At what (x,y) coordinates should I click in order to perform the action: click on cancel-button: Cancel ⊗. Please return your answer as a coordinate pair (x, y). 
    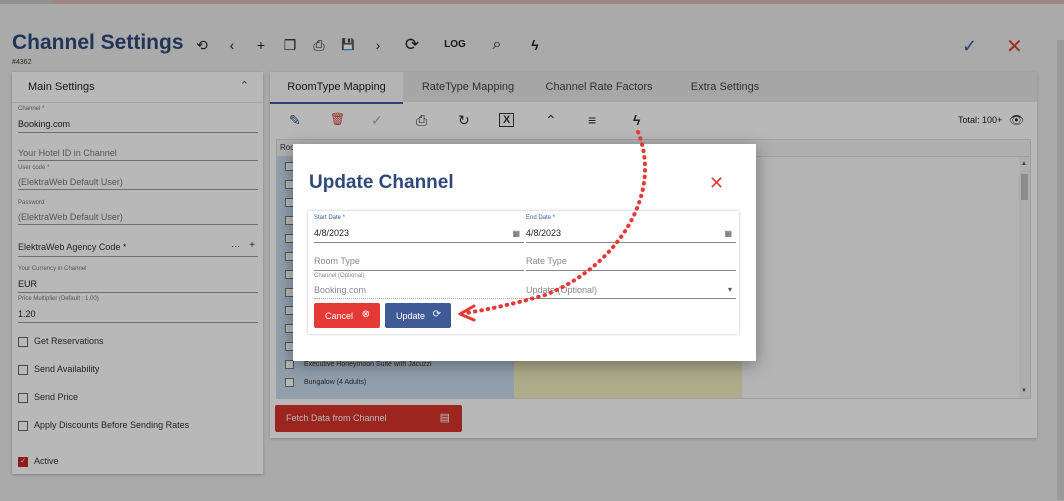
    Looking at the image, I should click on (347, 315).